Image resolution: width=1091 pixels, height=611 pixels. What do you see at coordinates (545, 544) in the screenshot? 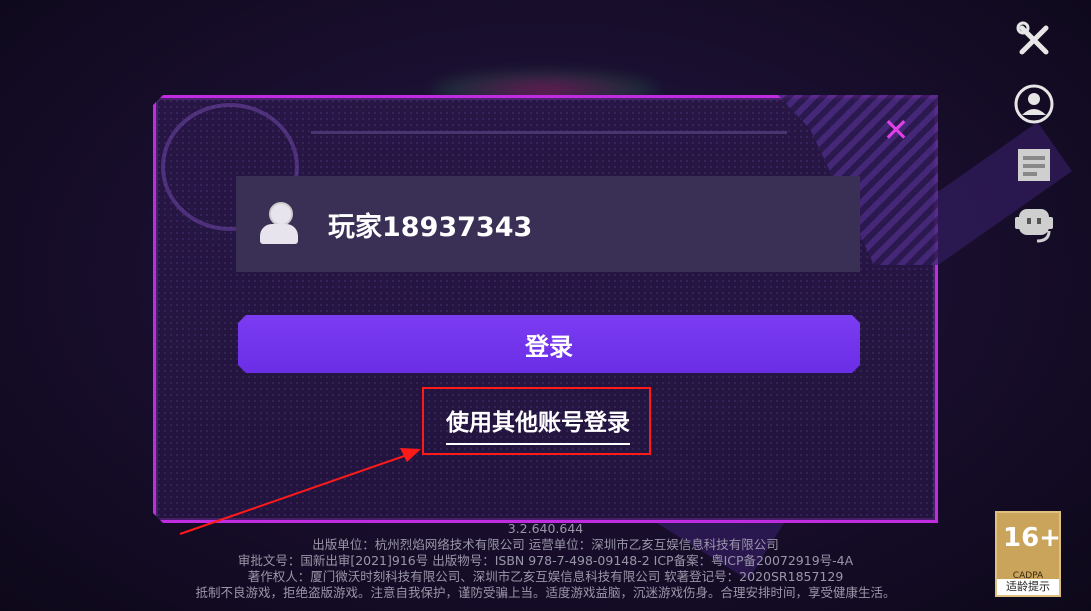
I see `publisher-info: 出版单位：杭州烈焰网络技术有限公司 运营单位：深圳市乙亥互娱信息科技有限公司` at bounding box center [545, 544].